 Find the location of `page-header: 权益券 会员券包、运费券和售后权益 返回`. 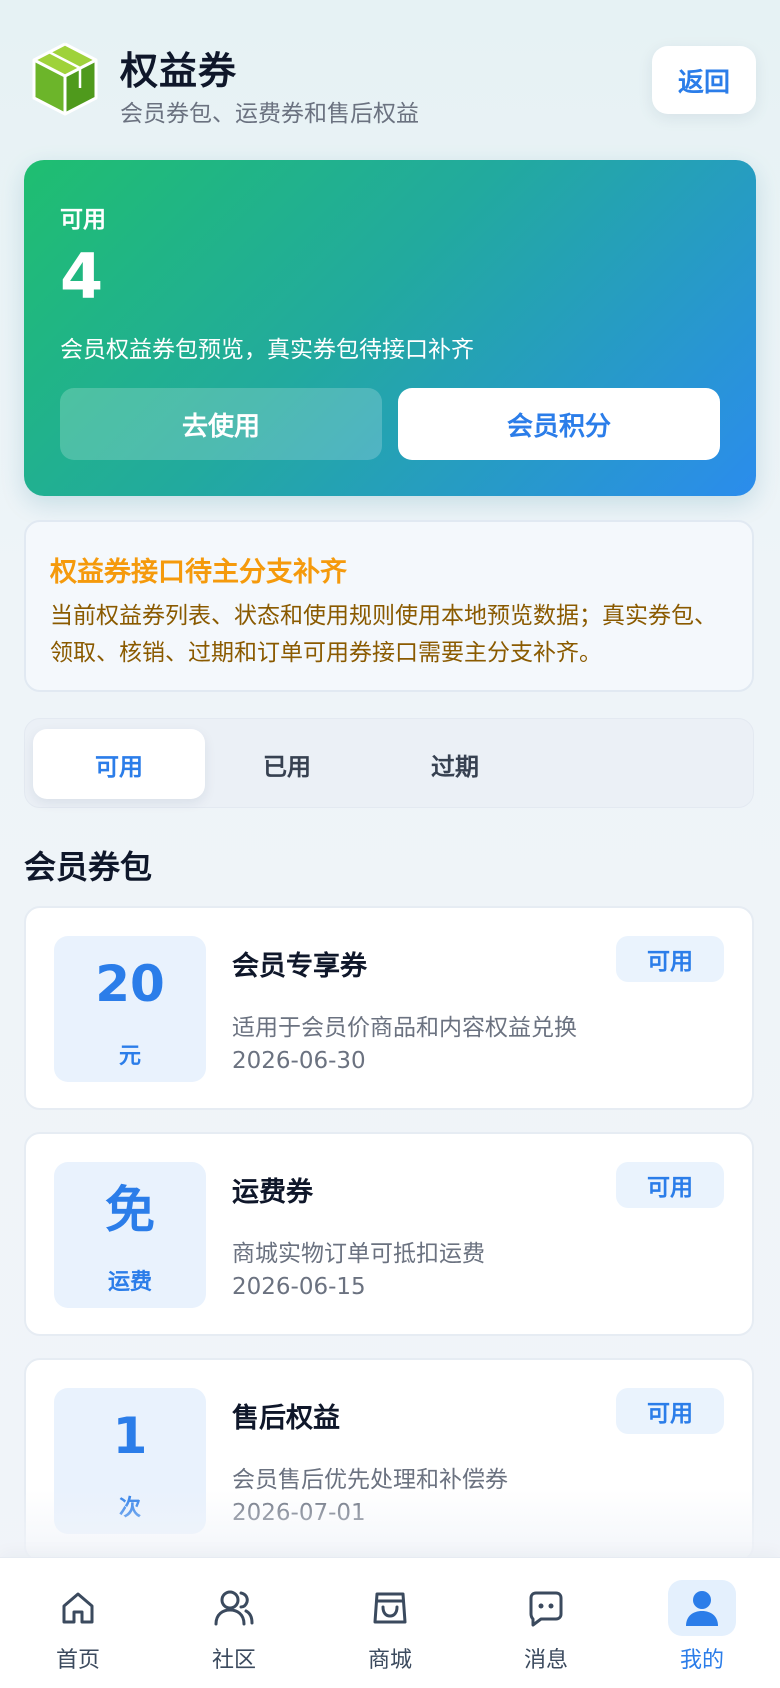

page-header: 权益券 会员券包、运费券和售后权益 返回 is located at coordinates (390, 83).